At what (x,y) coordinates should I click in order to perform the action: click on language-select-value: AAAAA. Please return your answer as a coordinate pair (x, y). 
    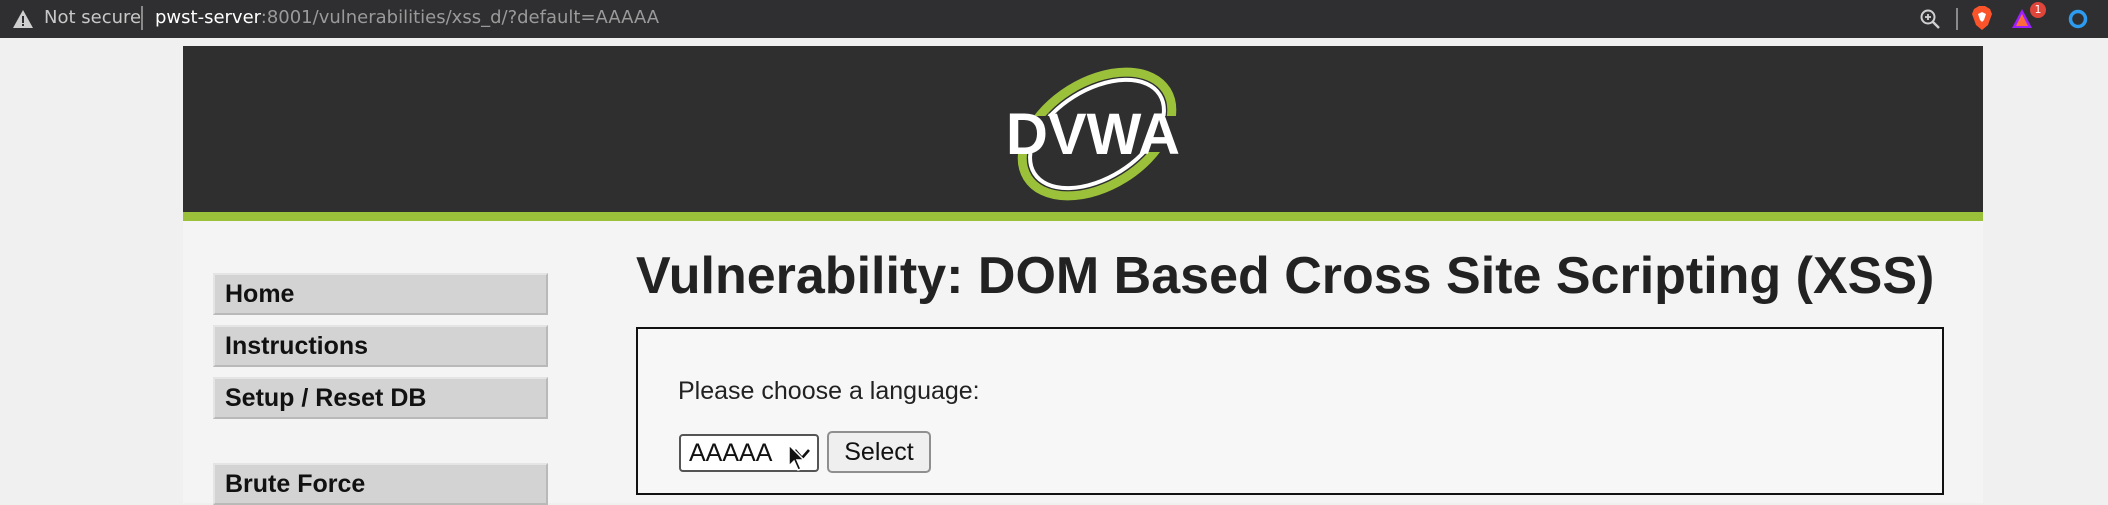
    Looking at the image, I should click on (731, 453).